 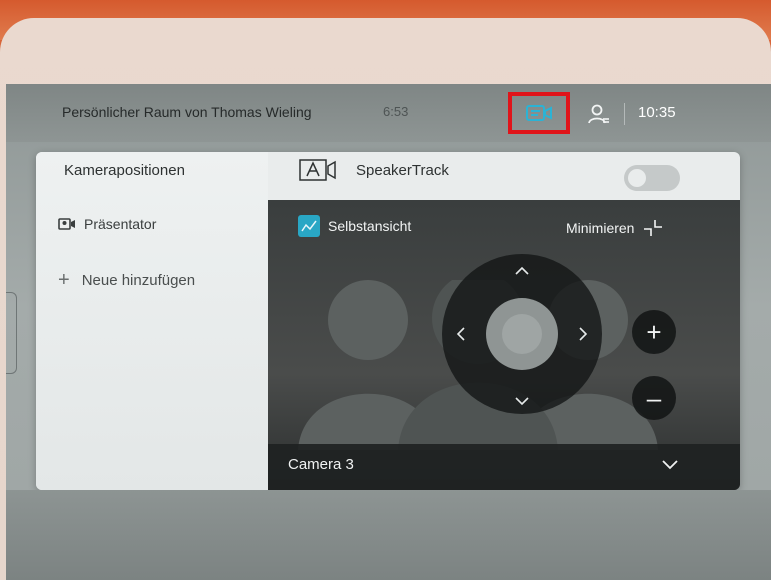 What do you see at coordinates (66, 224) in the screenshot?
I see `presenter-icon` at bounding box center [66, 224].